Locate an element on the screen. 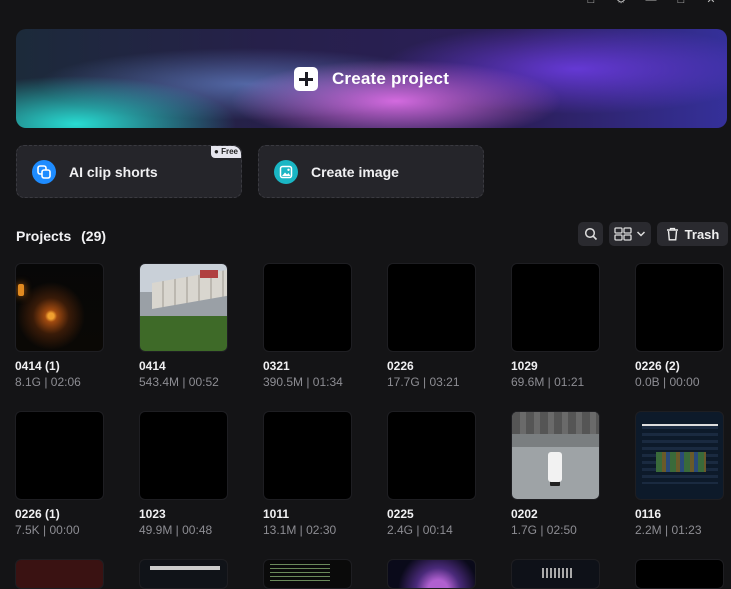 The height and width of the screenshot is (589, 731). project-tile: 0226 (1) 7.5K | 00:00 is located at coordinates (60, 474).